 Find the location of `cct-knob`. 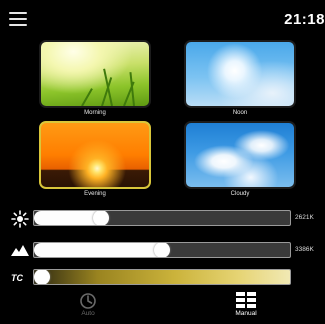

cct-knob is located at coordinates (162, 250).